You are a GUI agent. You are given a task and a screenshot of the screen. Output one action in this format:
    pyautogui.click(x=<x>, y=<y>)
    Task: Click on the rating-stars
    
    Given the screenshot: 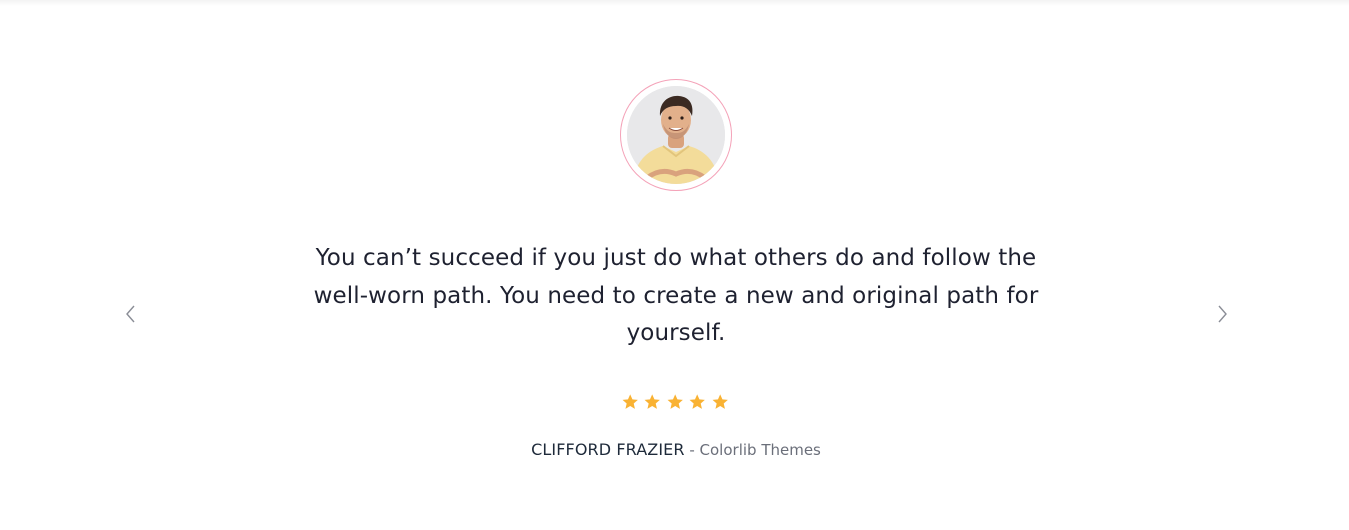 What is the action you would take?
    pyautogui.click(x=677, y=402)
    